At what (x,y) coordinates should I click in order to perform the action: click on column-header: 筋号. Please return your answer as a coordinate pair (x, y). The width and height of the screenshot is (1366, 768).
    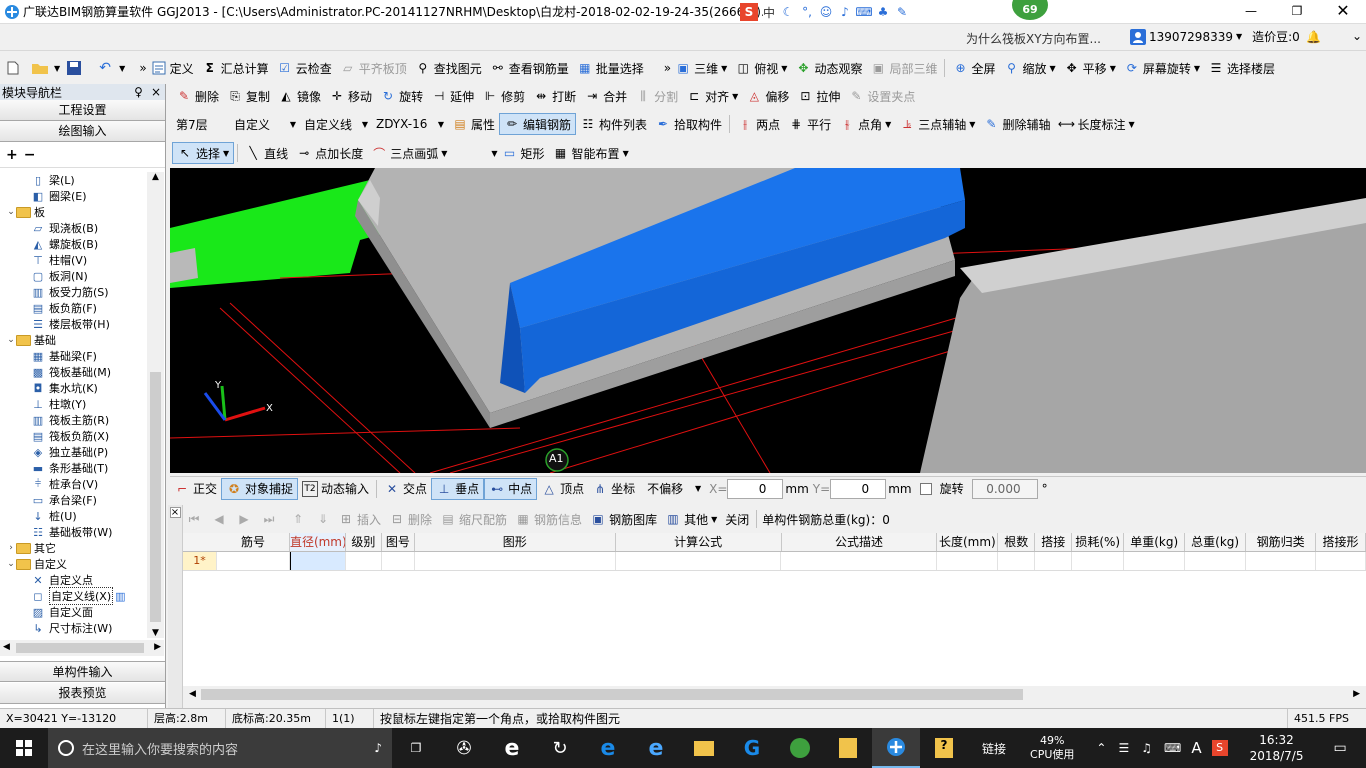
    Looking at the image, I should click on (236, 542).